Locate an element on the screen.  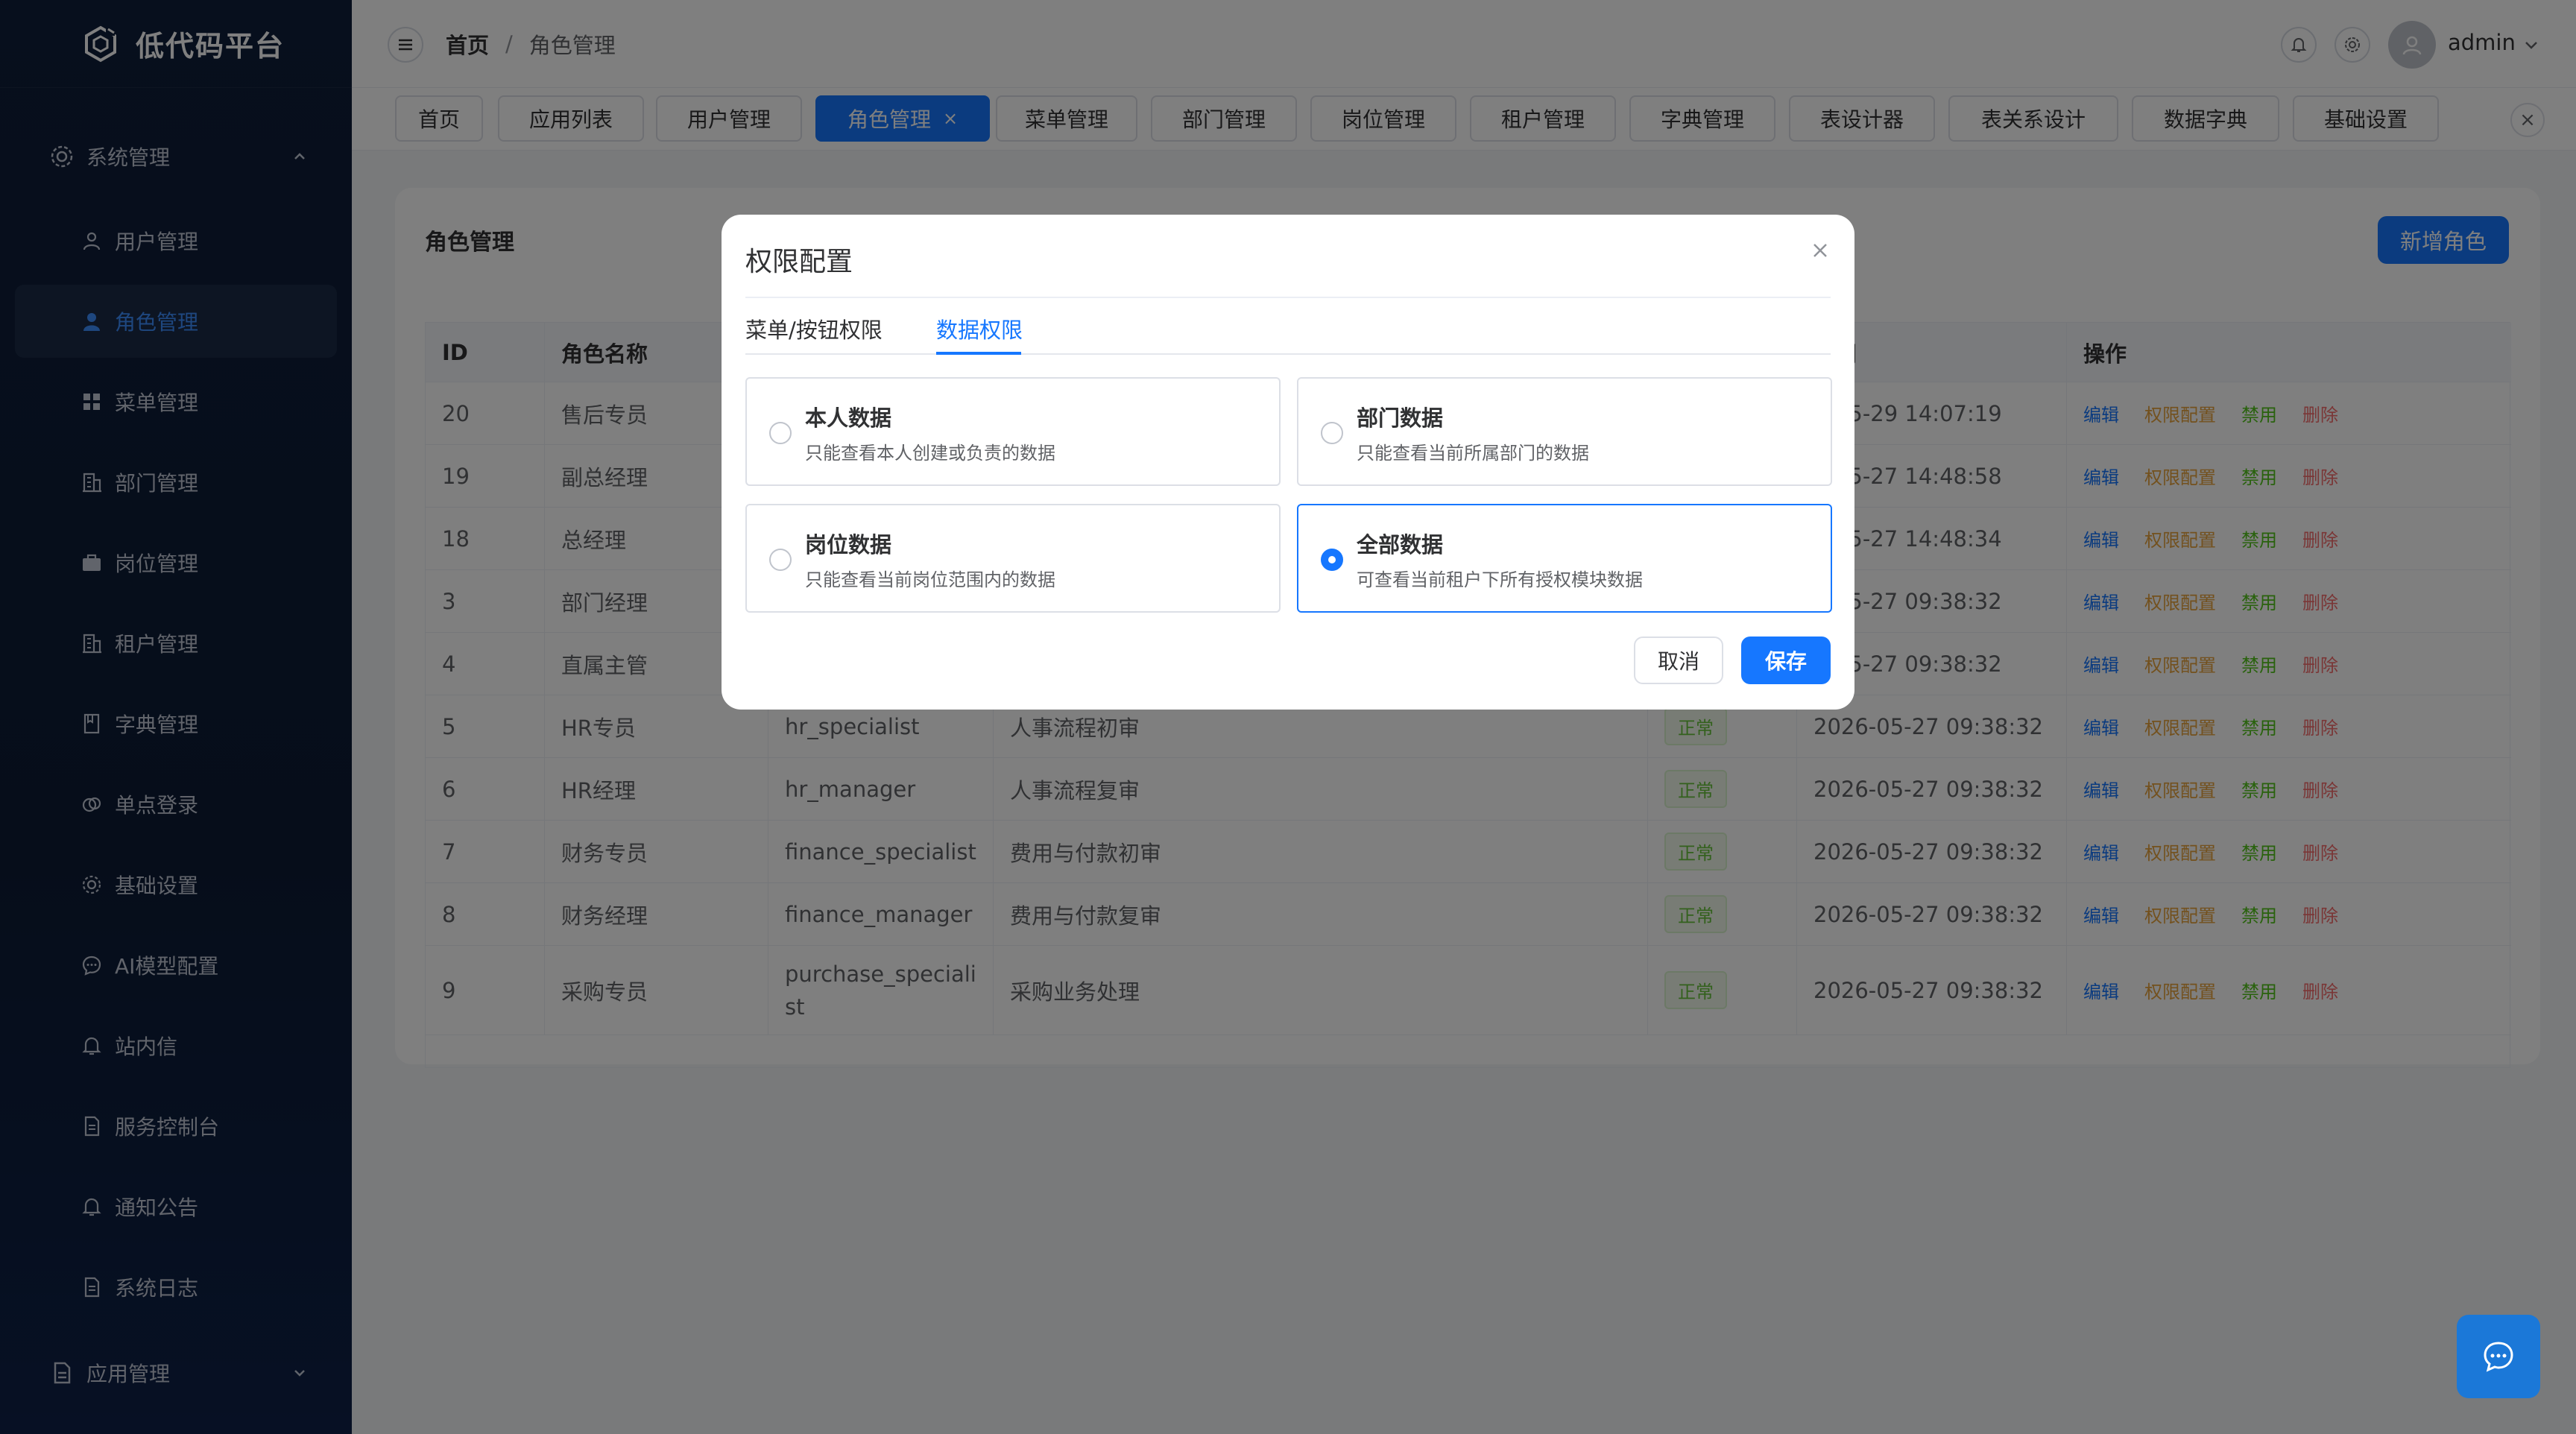
dialog-divider is located at coordinates (1288, 297).